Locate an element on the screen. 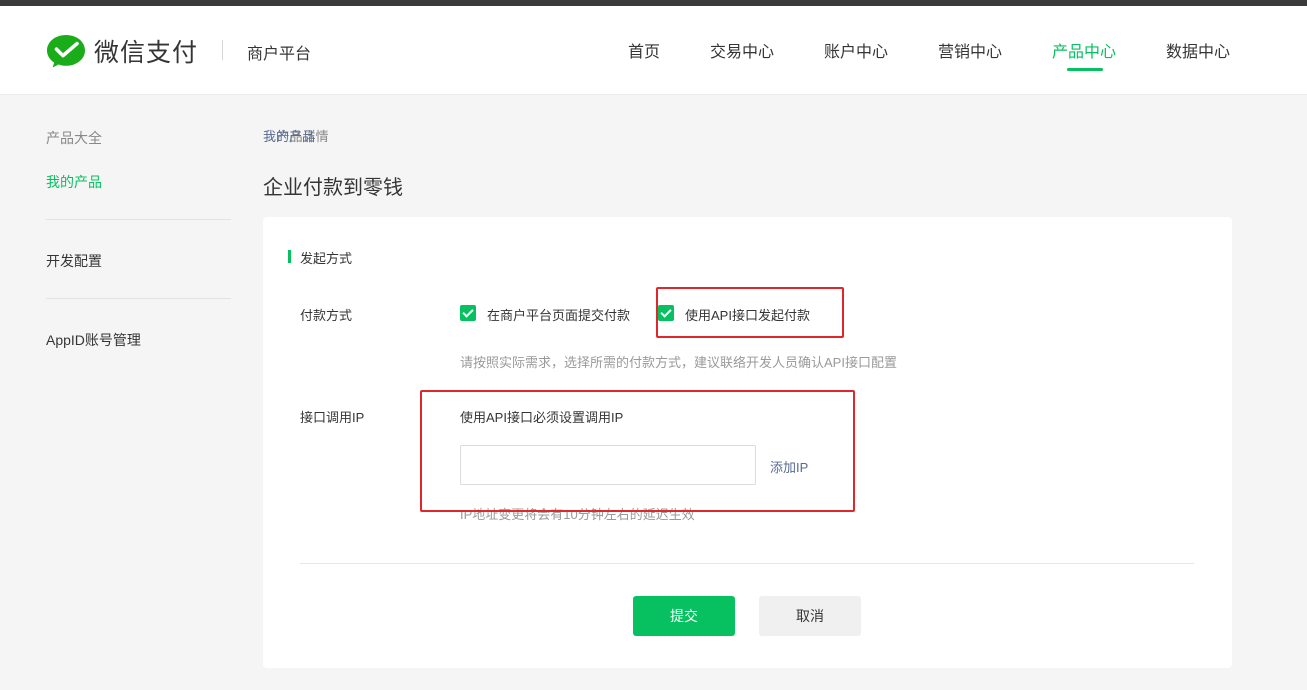 The width and height of the screenshot is (1307, 690). checkbox-merchant-page is located at coordinates (468, 313).